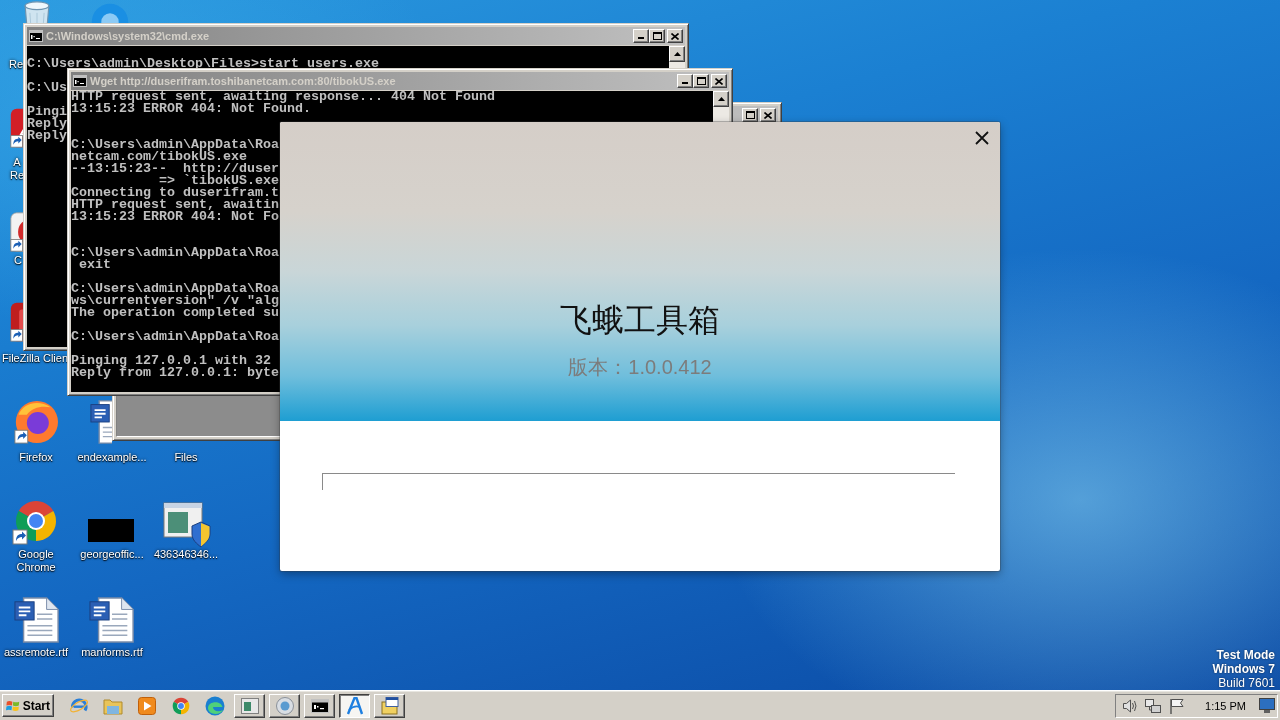 This screenshot has width=1280, height=720. Describe the element at coordinates (28, 705) in the screenshot. I see `start-button: Start` at that location.